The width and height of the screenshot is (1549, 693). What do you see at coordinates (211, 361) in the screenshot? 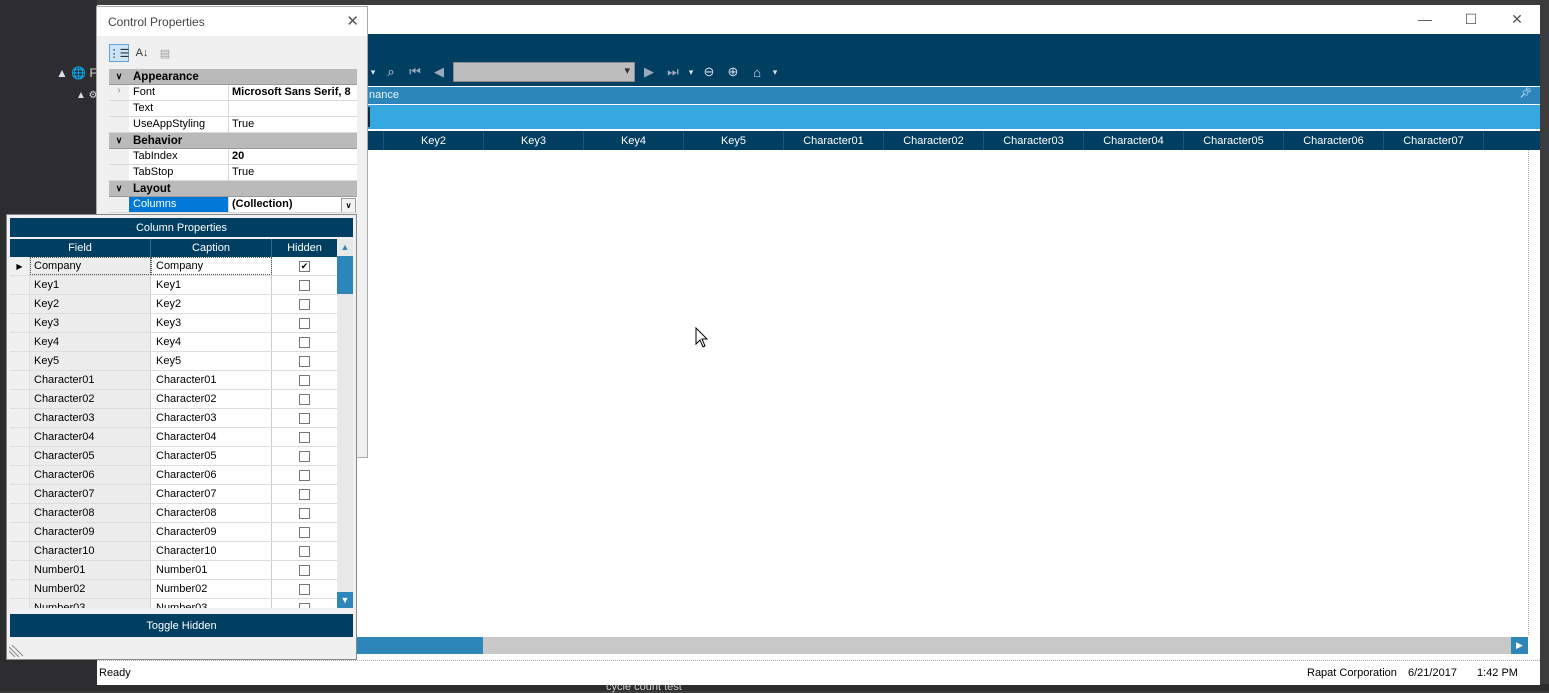
I see `caption-cell: Key5` at bounding box center [211, 361].